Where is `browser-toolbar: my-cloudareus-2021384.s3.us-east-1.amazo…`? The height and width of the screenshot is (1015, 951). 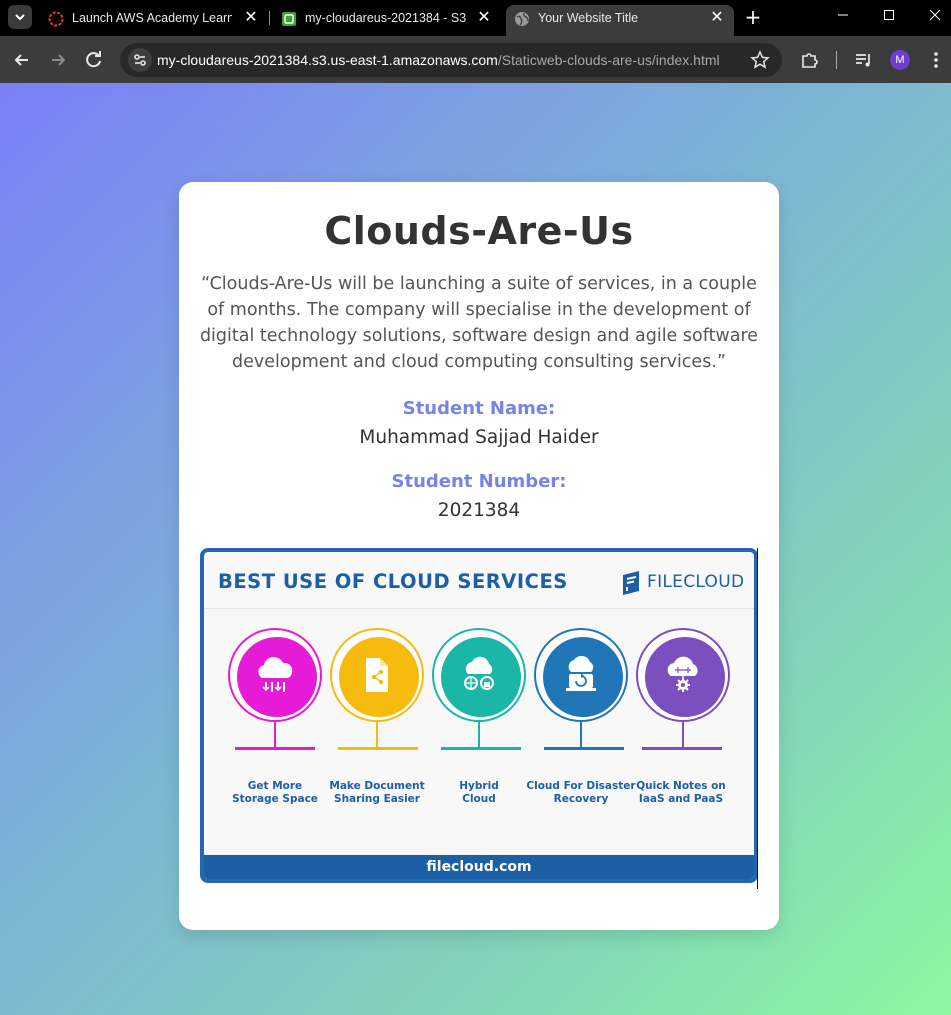
browser-toolbar: my-cloudareus-2021384.s3.us-east-1.amazo… is located at coordinates (475, 59).